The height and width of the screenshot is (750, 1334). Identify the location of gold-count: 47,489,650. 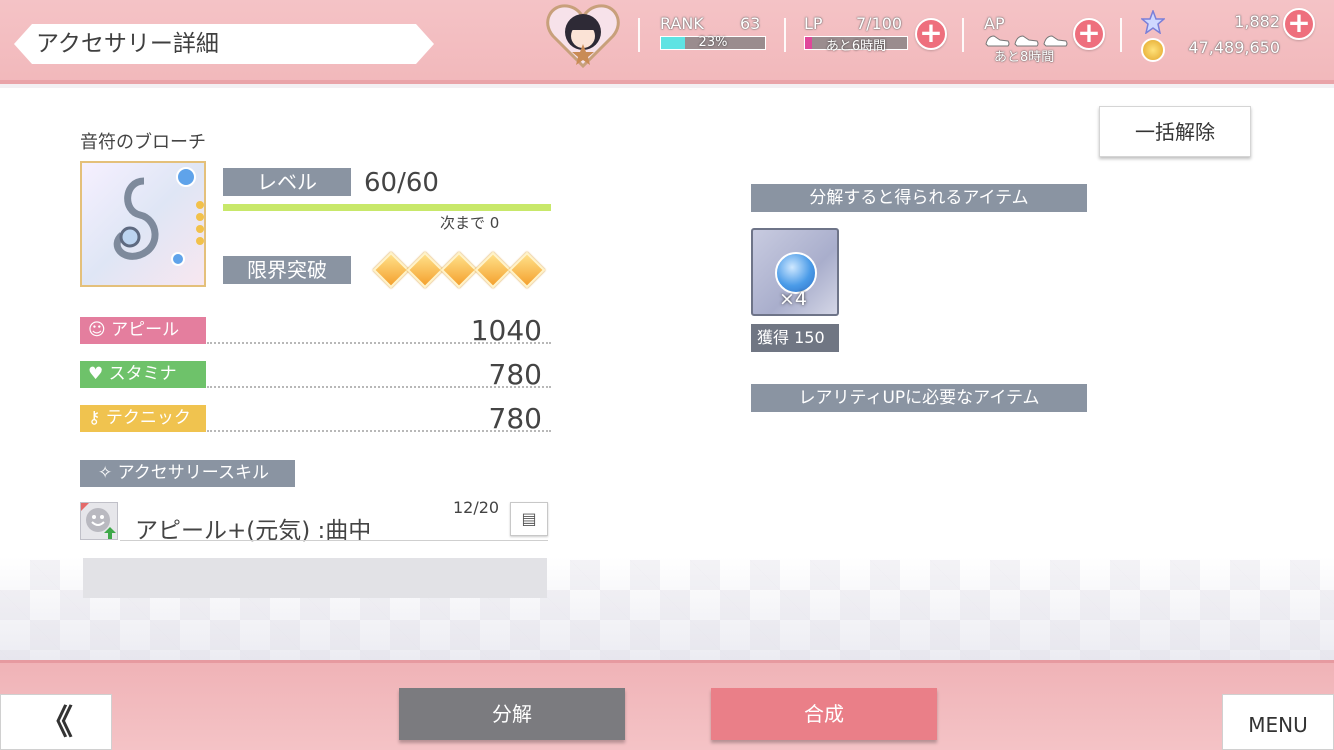
(1234, 47).